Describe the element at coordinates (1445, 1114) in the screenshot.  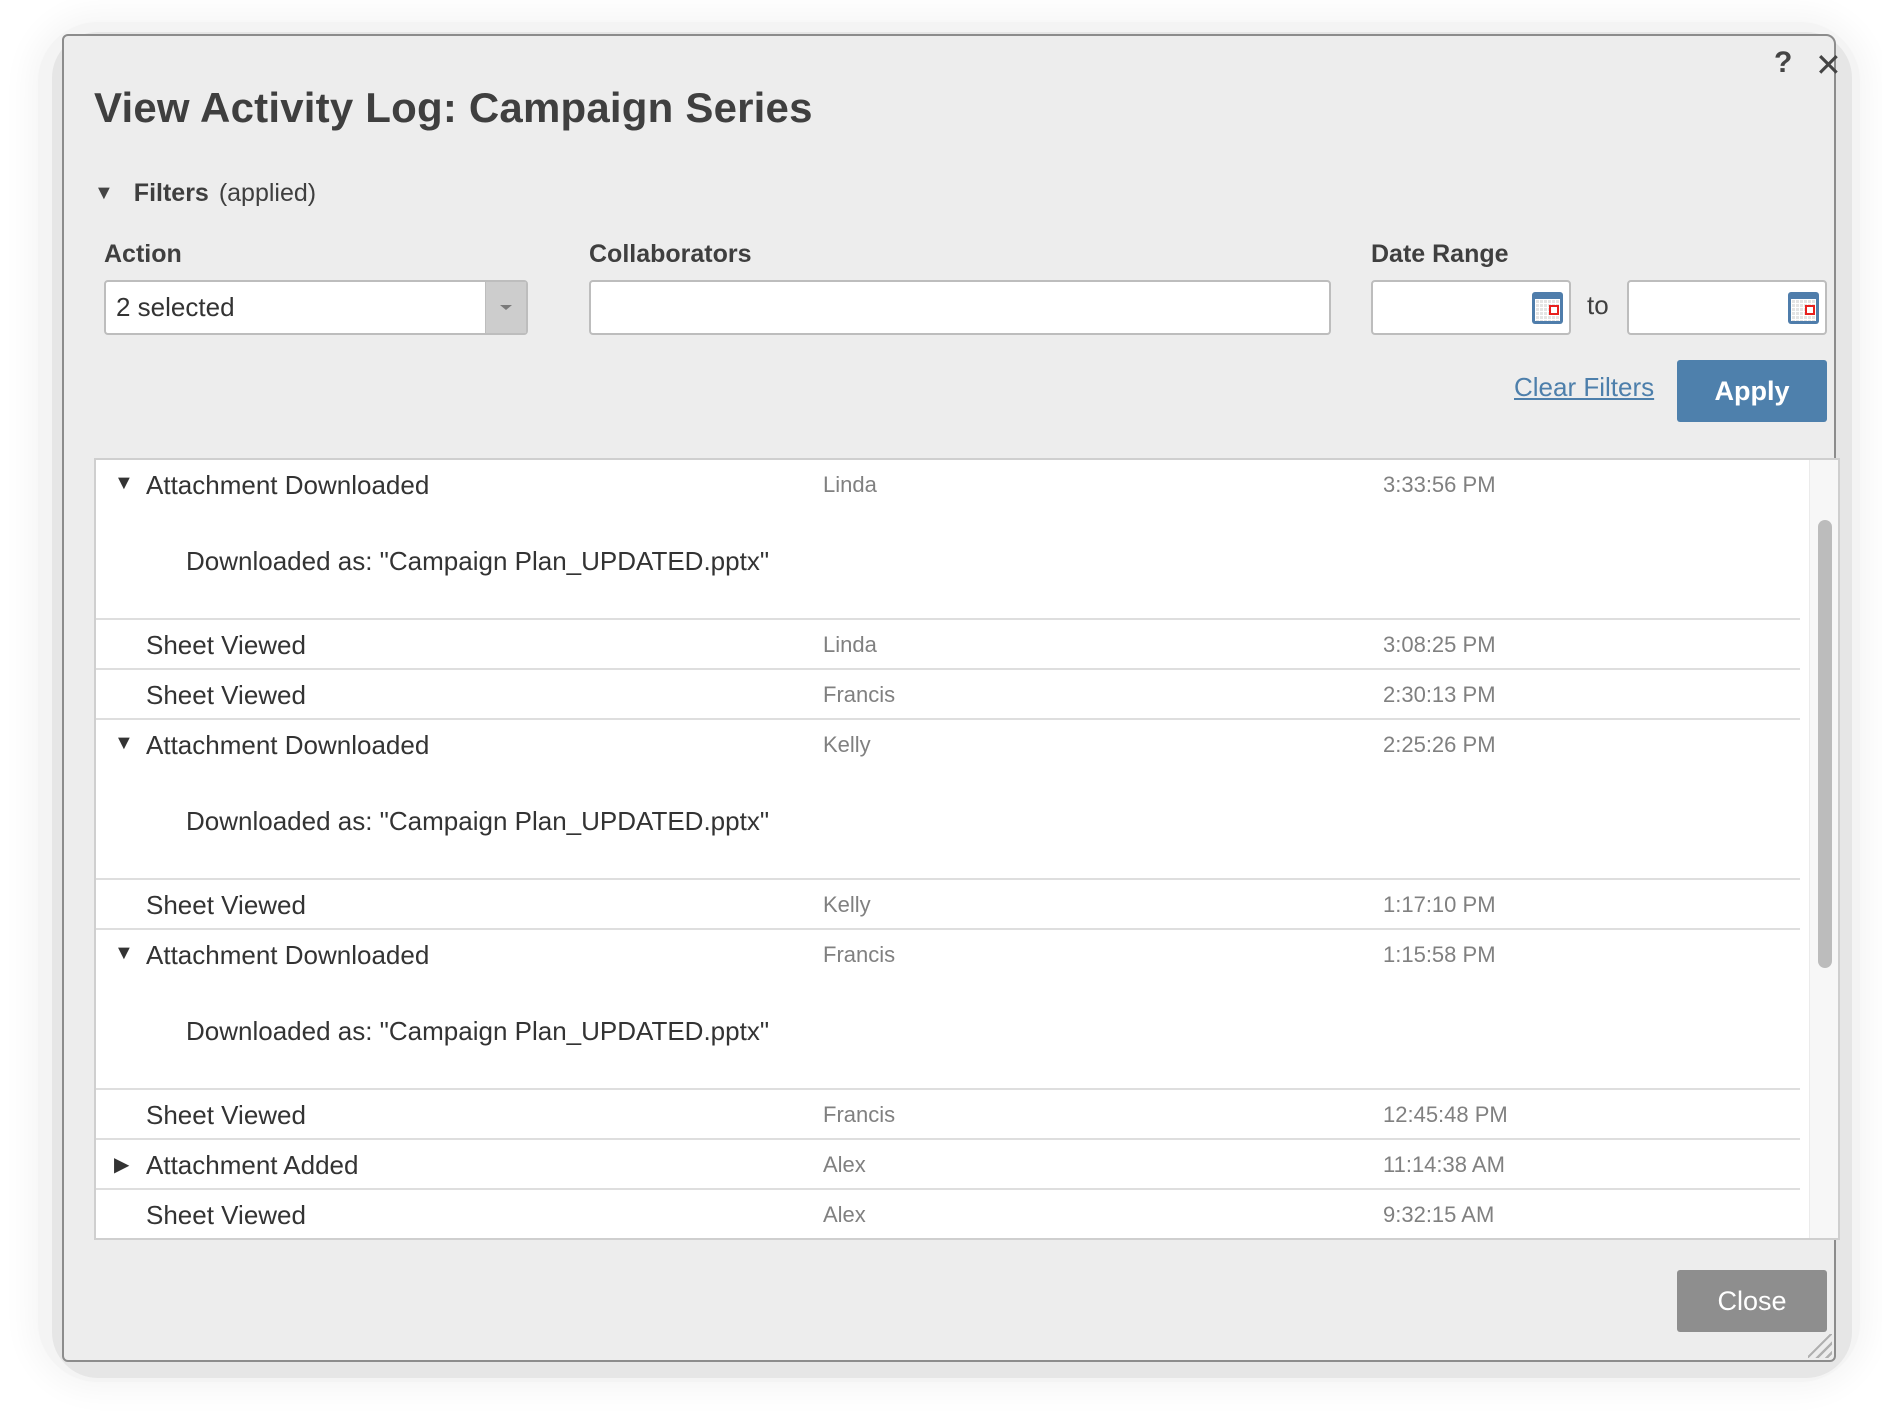
I see `log-time: 12:45:48 PM` at that location.